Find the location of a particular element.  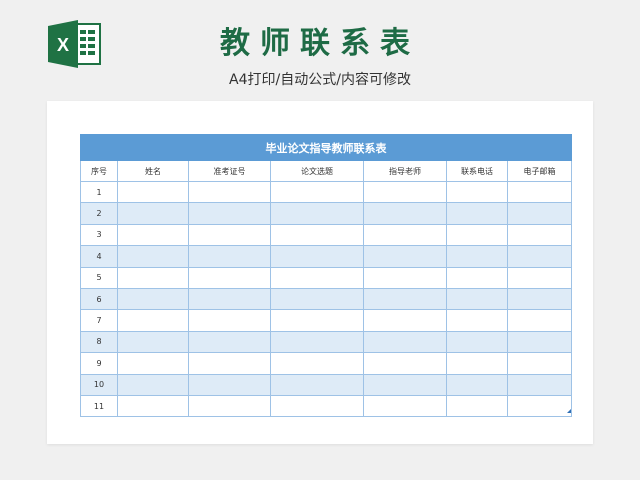

page-title: 教师联系表 is located at coordinates (320, 43).